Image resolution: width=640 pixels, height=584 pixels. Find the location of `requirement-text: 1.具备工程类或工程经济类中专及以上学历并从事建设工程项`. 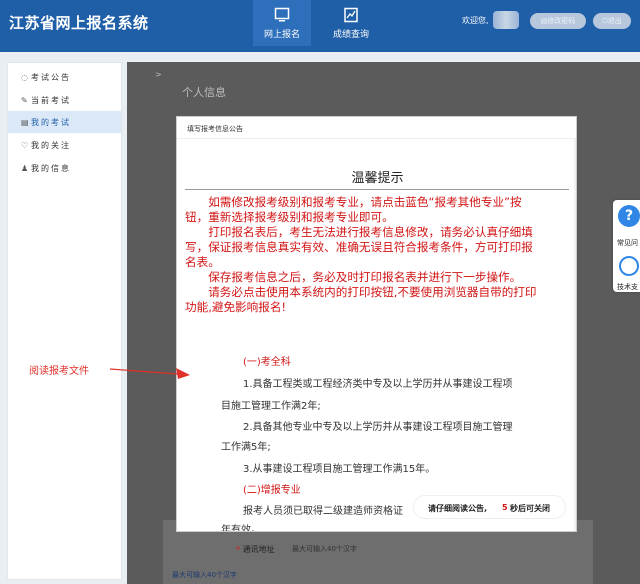

requirement-text: 1.具备工程类或工程经济类中专及以上学历并从事建设工程项 is located at coordinates (378, 384).